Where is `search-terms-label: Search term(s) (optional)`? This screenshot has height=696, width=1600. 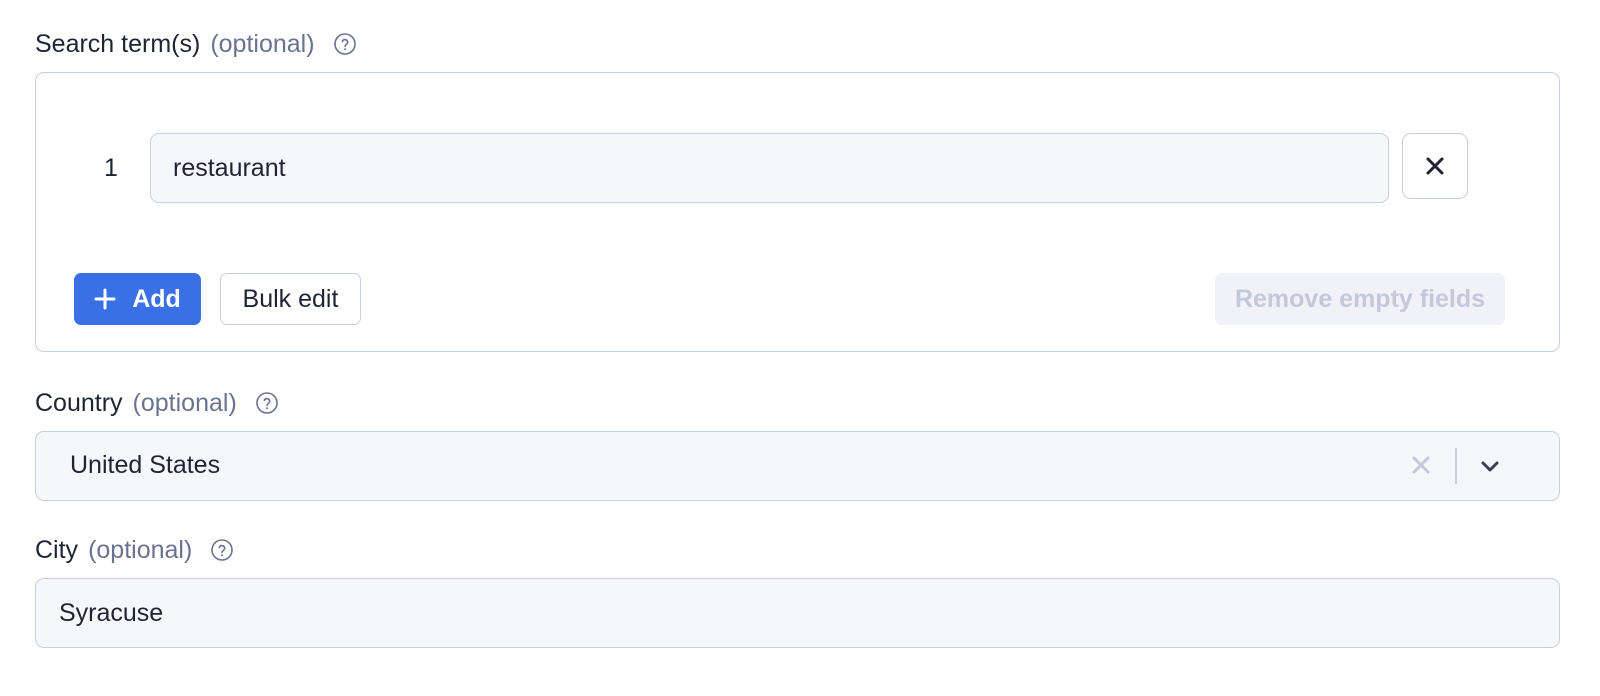 search-terms-label: Search term(s) (optional) is located at coordinates (196, 44).